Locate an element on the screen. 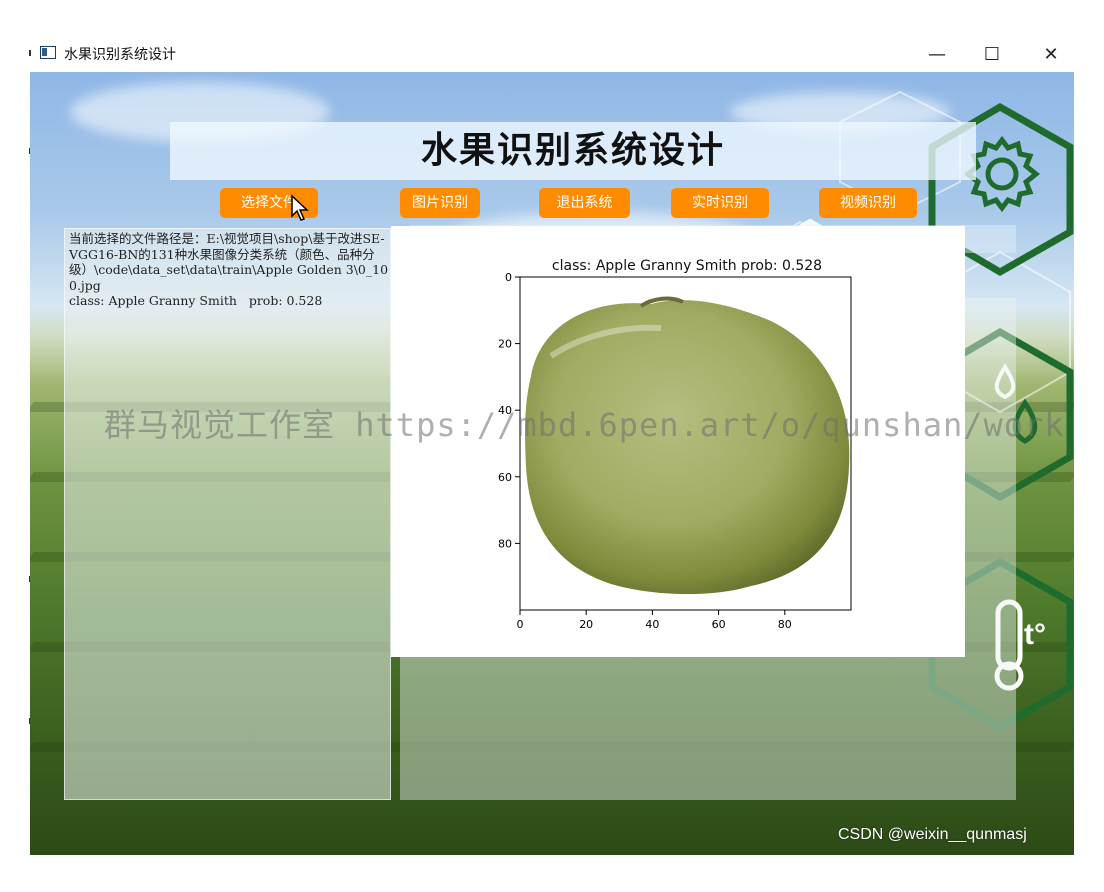 This screenshot has width=1104, height=892. y-tick-label: 20 is located at coordinates (505, 344).